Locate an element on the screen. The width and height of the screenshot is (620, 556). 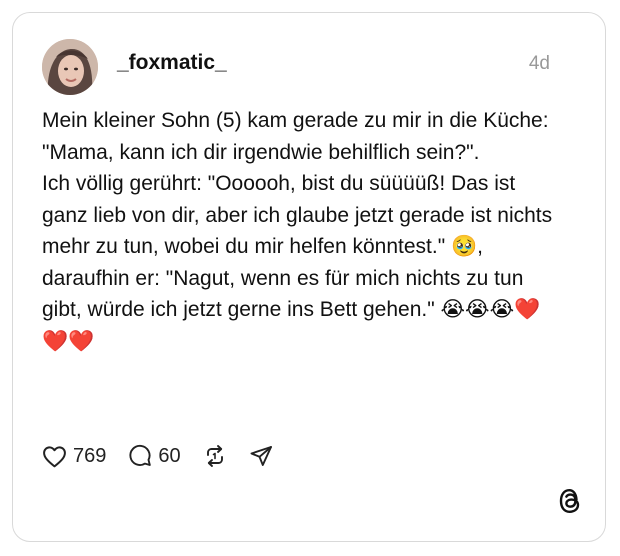
repost-icon is located at coordinates (215, 456).